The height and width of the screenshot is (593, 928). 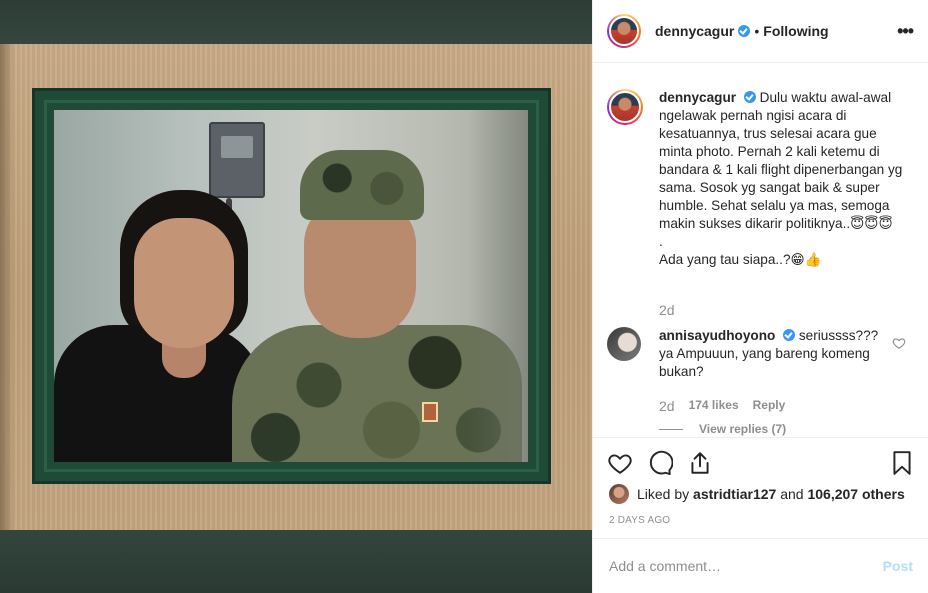 I want to click on comment-bubble-icon, so click(x=660, y=463).